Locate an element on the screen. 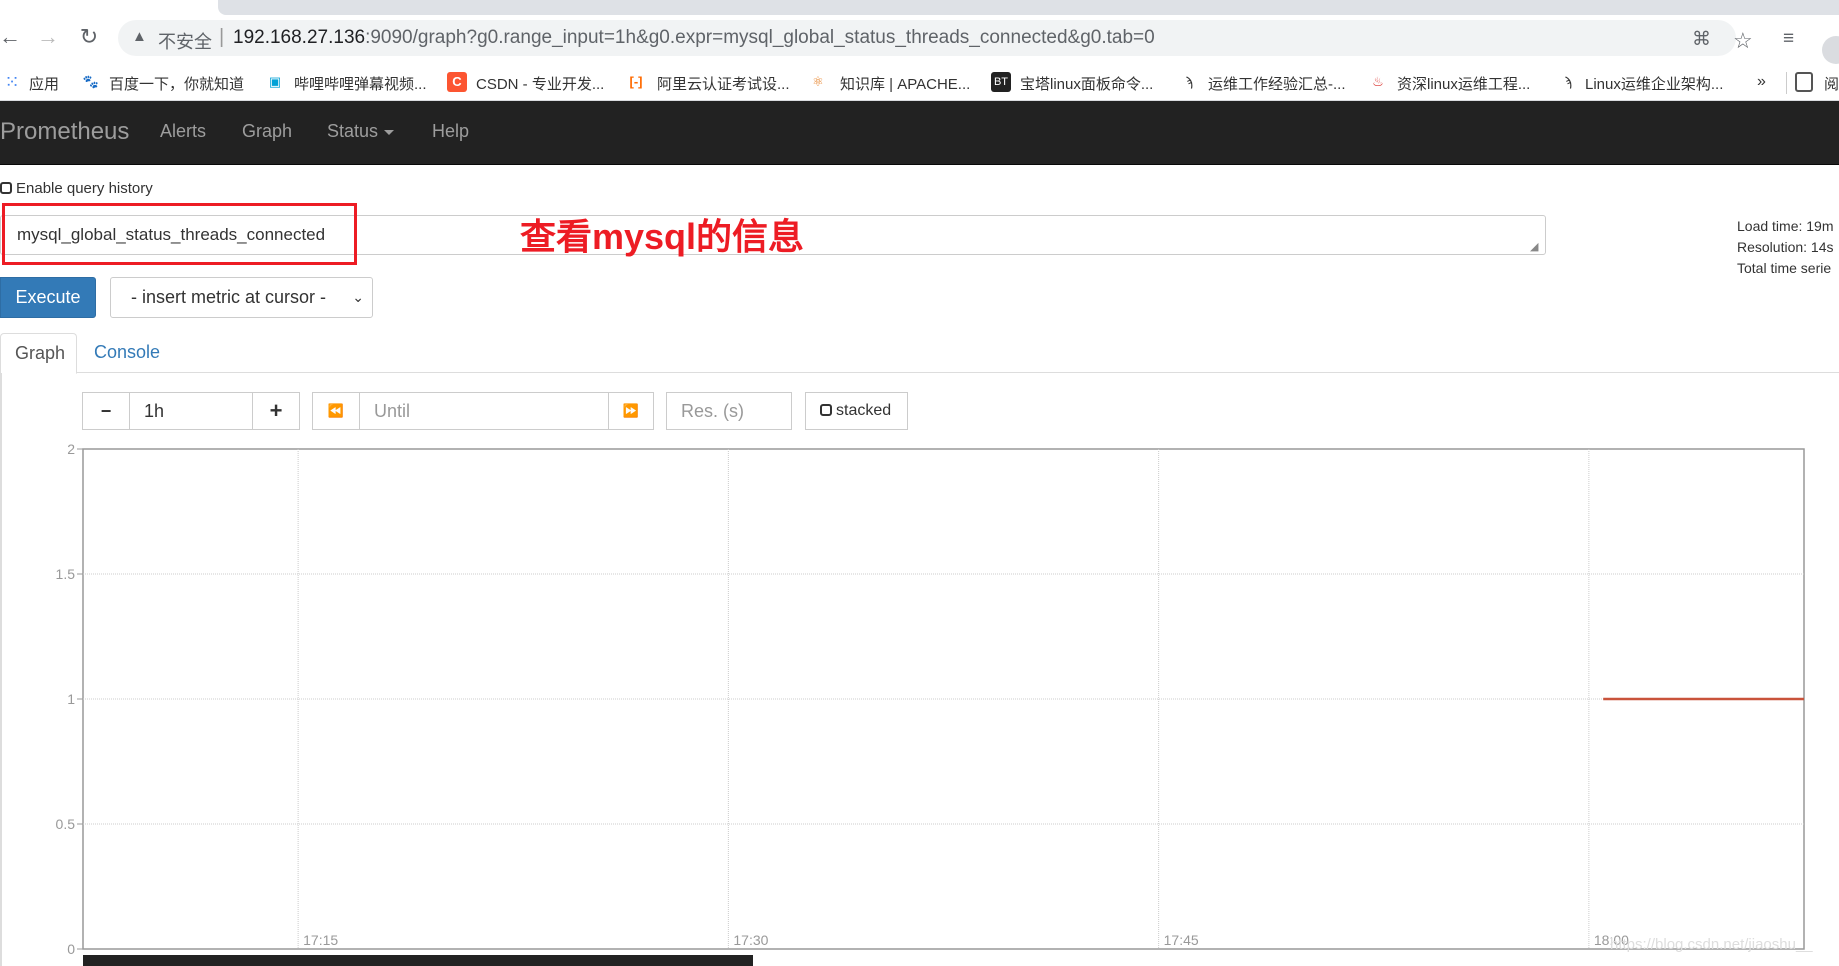  panel-tabs: Graph Console is located at coordinates (919, 353).